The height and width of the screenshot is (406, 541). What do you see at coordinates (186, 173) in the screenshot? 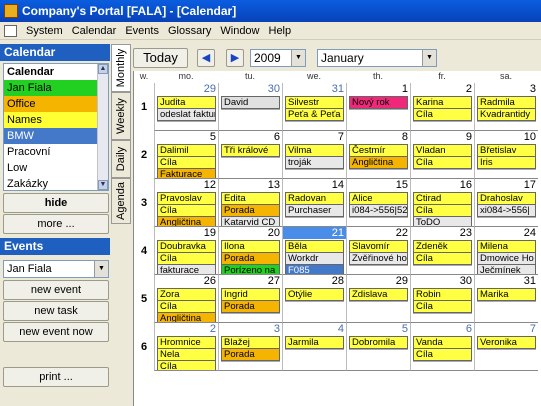
I see `calendar-event: Fakturace` at bounding box center [186, 173].